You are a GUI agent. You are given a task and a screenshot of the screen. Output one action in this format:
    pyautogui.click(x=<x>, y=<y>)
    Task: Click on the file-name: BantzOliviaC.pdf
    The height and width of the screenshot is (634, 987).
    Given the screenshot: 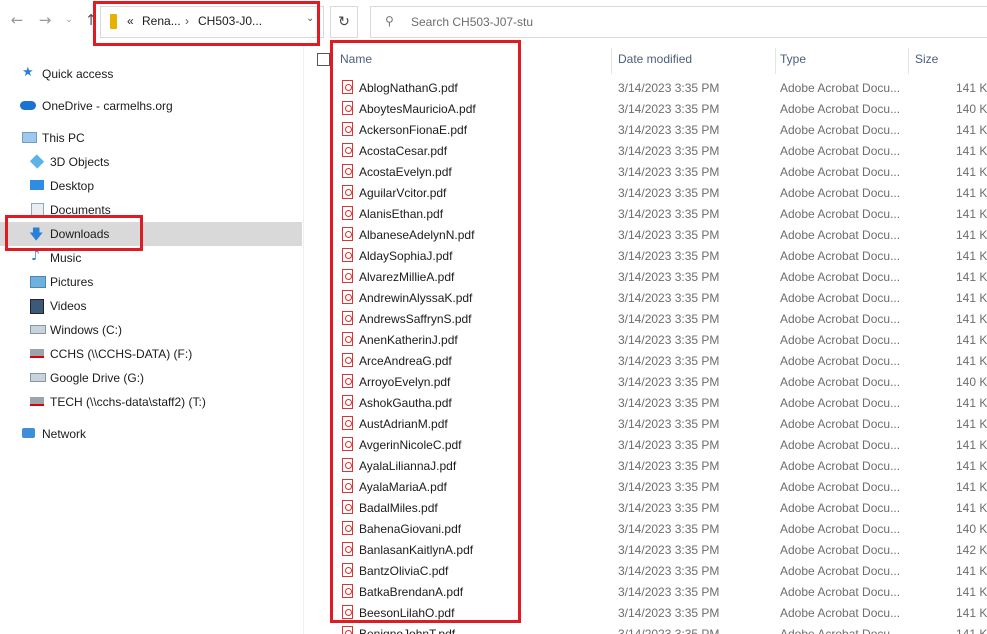 What is the action you would take?
    pyautogui.click(x=403, y=571)
    